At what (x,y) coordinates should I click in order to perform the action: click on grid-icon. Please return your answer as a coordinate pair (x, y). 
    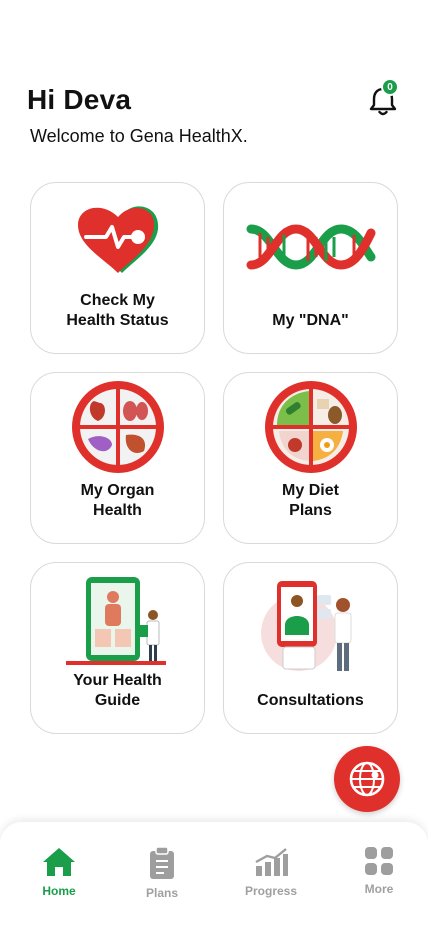
    Looking at the image, I should click on (379, 861).